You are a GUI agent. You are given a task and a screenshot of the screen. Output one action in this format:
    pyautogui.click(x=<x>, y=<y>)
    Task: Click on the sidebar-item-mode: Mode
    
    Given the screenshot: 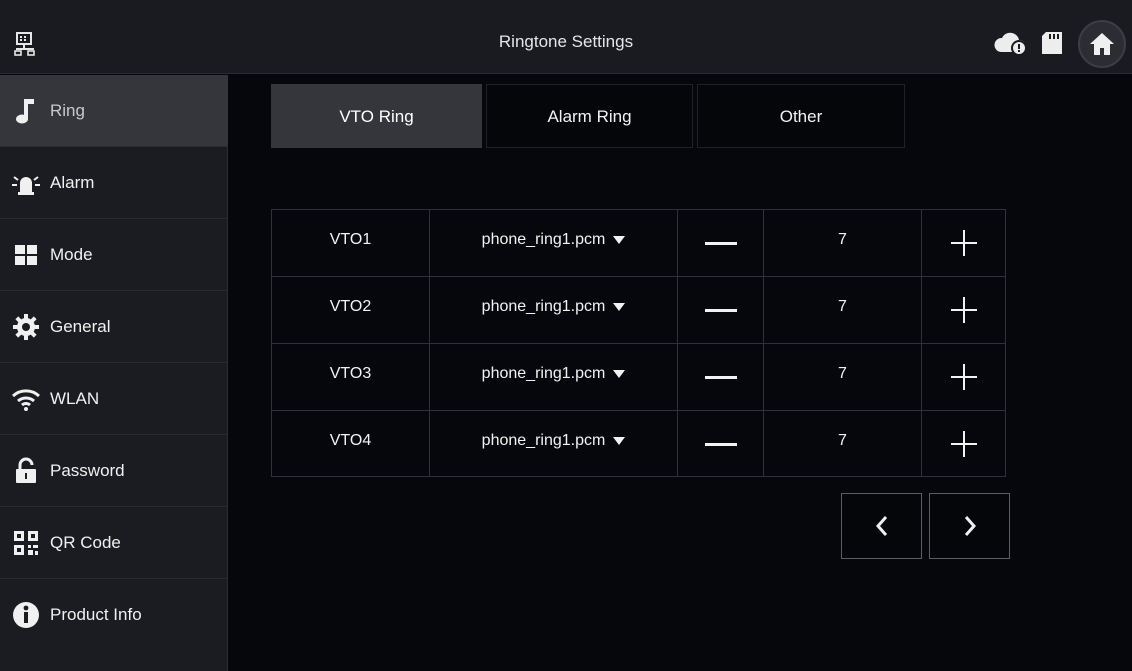 What is the action you would take?
    pyautogui.click(x=114, y=255)
    